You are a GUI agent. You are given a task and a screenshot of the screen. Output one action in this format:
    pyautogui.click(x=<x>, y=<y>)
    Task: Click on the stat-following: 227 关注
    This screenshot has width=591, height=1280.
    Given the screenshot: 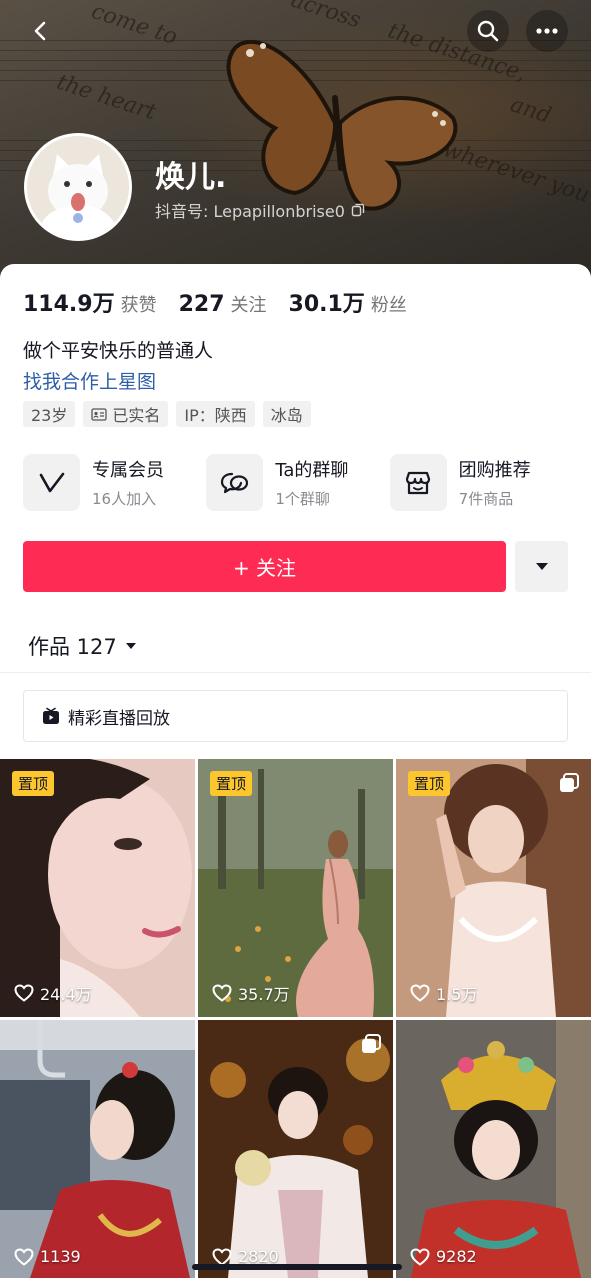 What is the action you would take?
    pyautogui.click(x=223, y=304)
    